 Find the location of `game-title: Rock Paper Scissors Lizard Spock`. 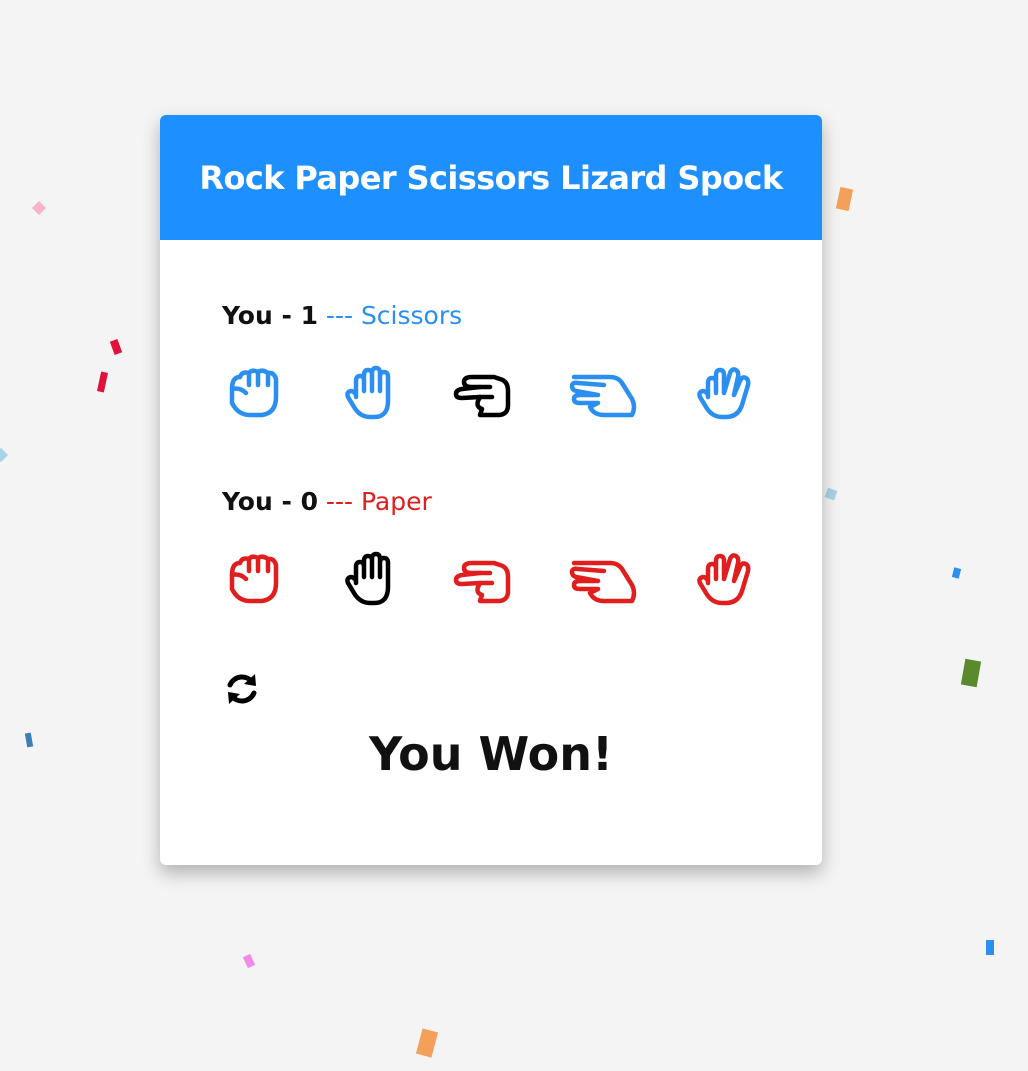

game-title: Rock Paper Scissors Lizard Spock is located at coordinates (491, 177).